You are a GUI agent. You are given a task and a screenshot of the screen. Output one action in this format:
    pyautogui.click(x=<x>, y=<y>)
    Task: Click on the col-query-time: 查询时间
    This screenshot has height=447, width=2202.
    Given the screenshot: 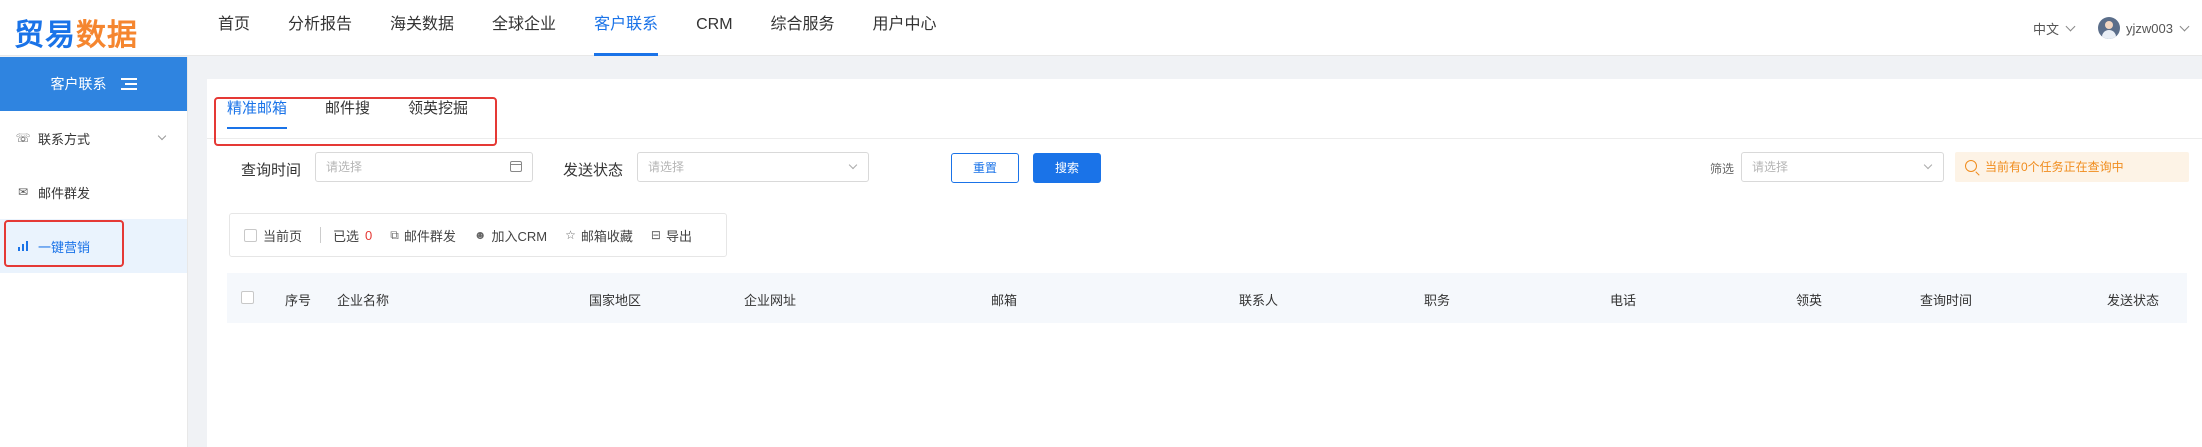 What is the action you would take?
    pyautogui.click(x=1946, y=300)
    